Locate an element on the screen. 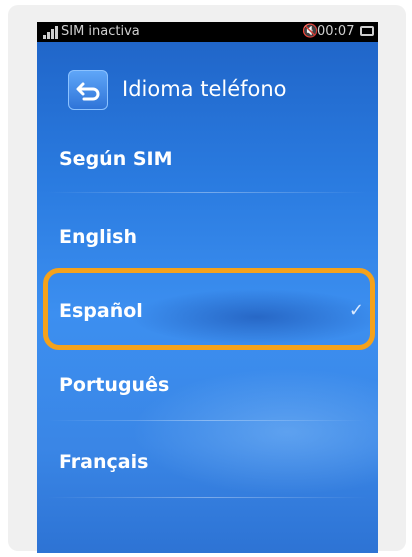 This screenshot has width=412, height=557. clock: 00:07 is located at coordinates (336, 31).